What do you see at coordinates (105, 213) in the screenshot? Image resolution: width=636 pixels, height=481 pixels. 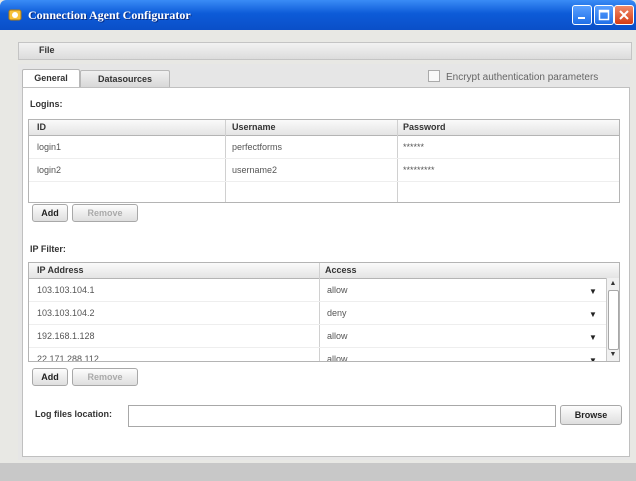 I see `logins-remove-button: Remove` at bounding box center [105, 213].